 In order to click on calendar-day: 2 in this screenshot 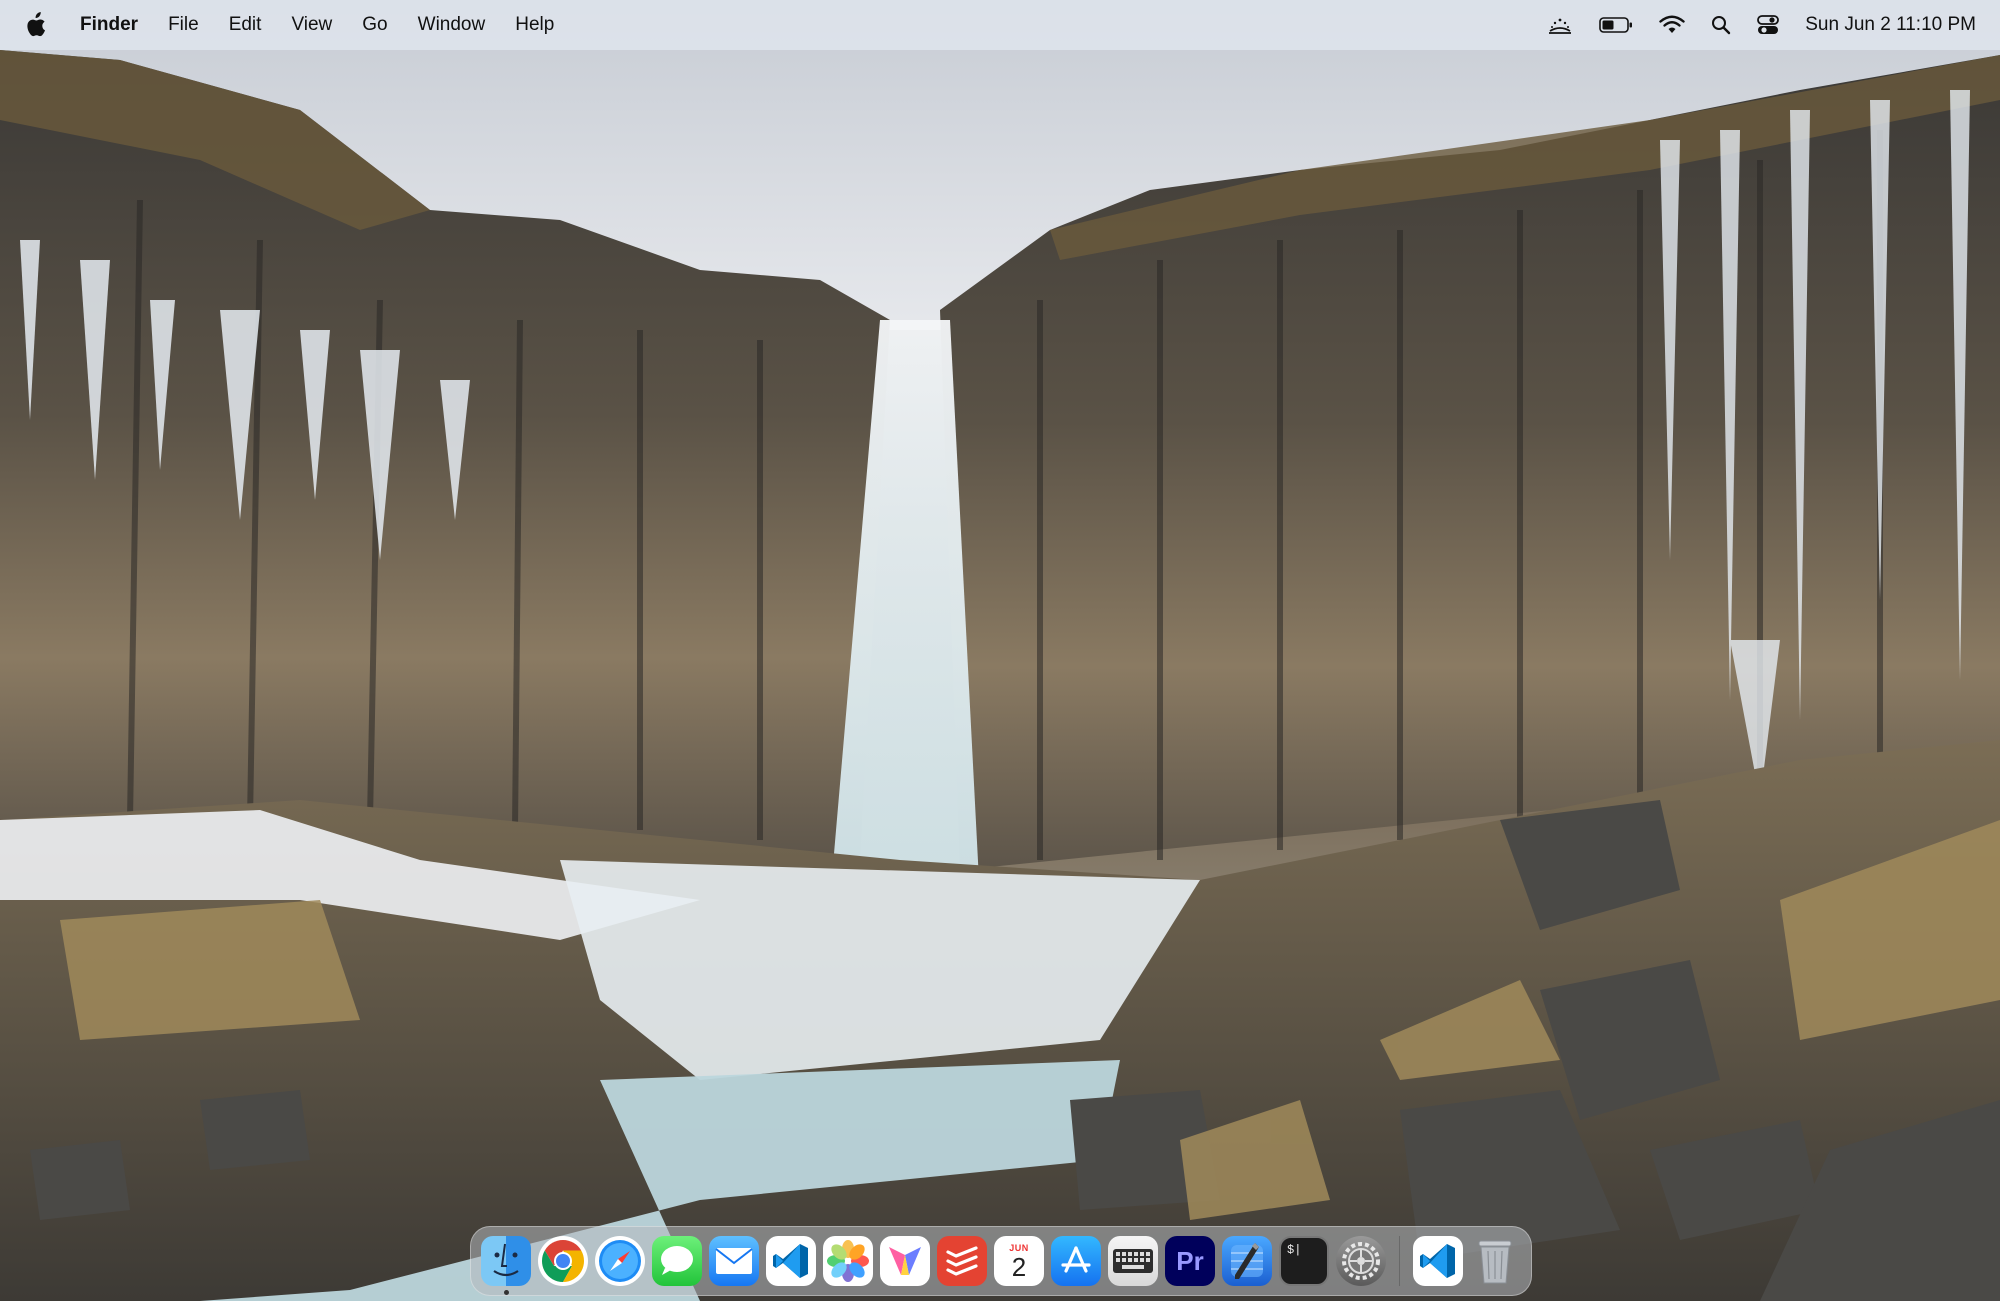, I will do `click(1019, 1267)`.